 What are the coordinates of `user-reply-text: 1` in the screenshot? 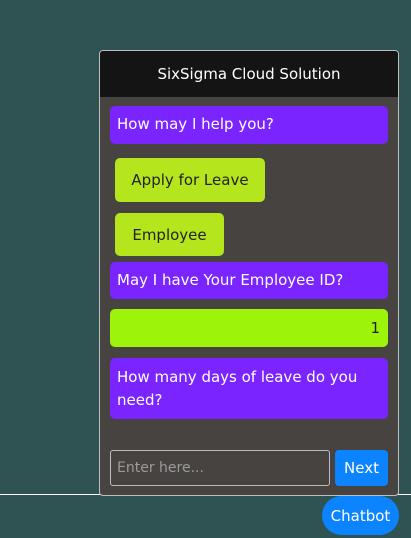 It's located at (375, 328).